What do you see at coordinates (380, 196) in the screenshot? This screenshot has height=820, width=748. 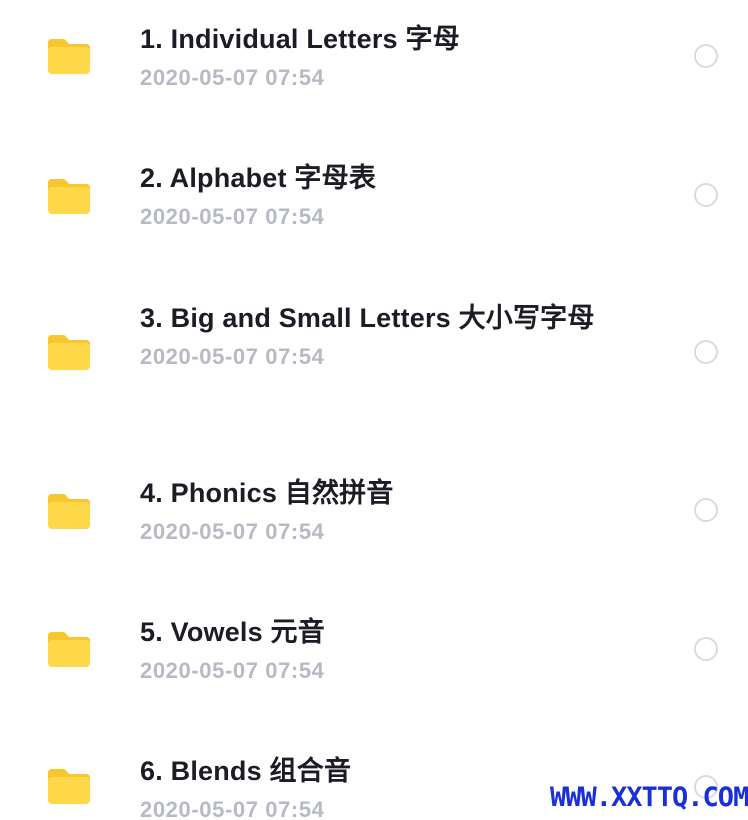 I see `item-text: 2. Alphabet 字母表 2020-05-07 07:54` at bounding box center [380, 196].